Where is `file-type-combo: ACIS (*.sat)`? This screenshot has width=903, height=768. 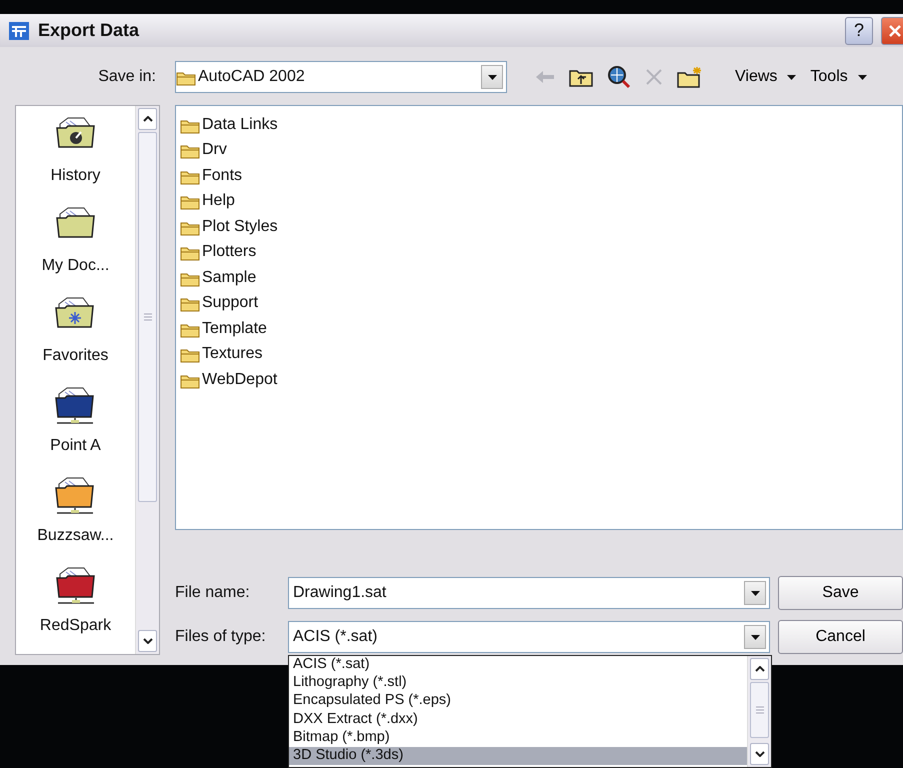 file-type-combo: ACIS (*.sat) is located at coordinates (529, 637).